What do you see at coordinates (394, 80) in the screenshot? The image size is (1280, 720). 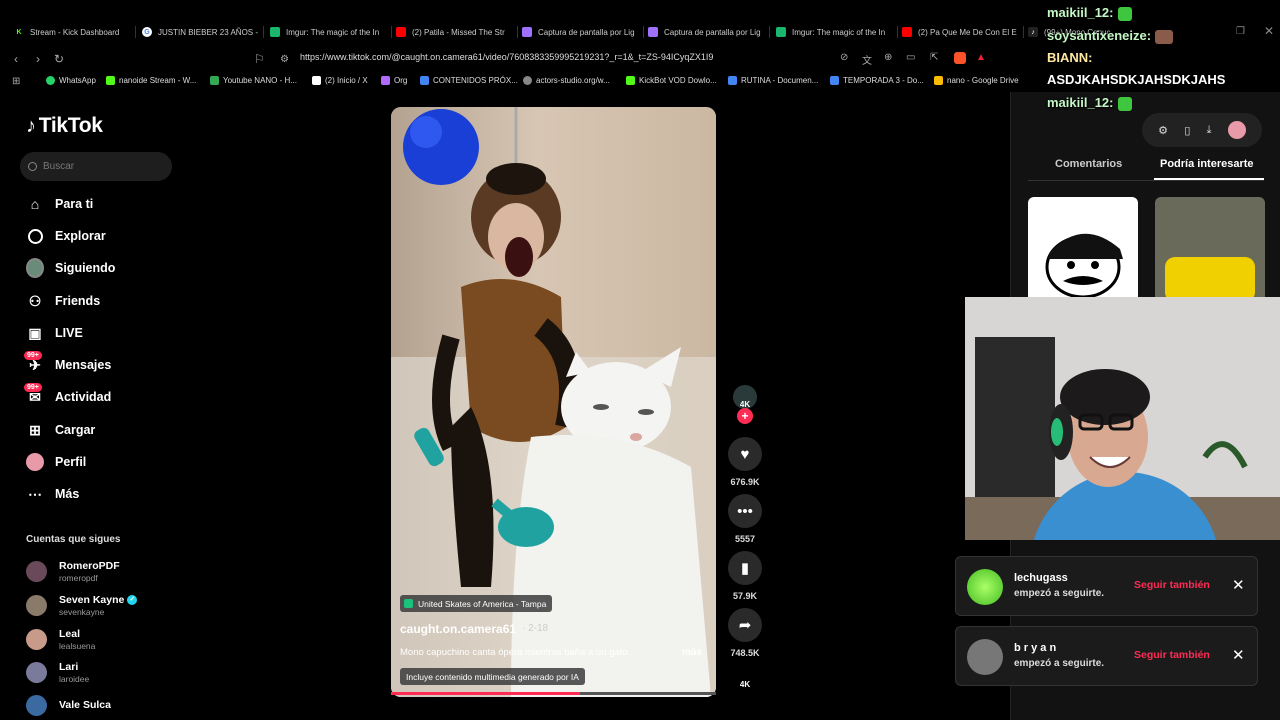 I see `bookmark-item: Org` at bounding box center [394, 80].